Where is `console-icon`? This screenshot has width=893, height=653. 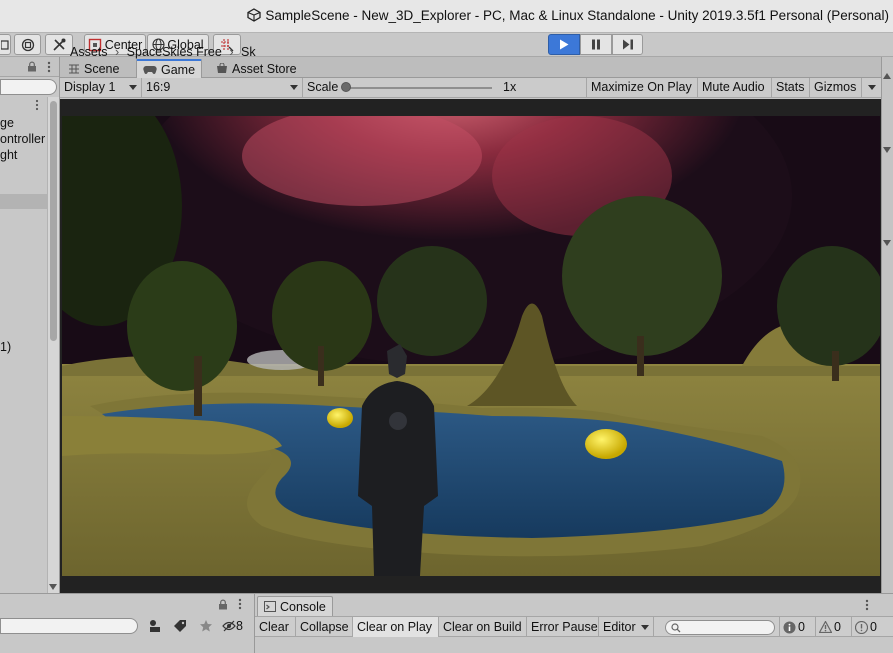 console-icon is located at coordinates (270, 606).